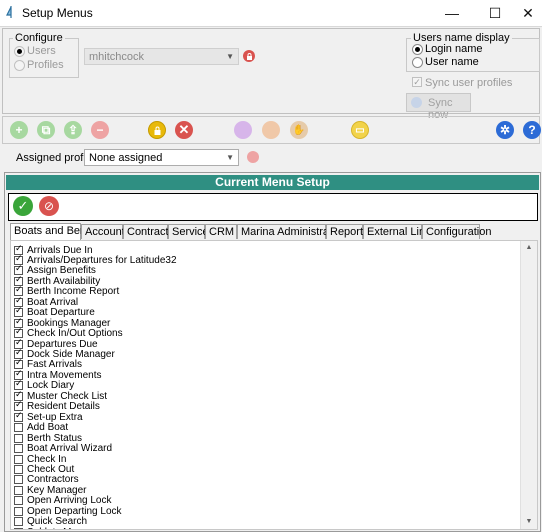  Describe the element at coordinates (64, 354) in the screenshot. I see `menu-item-row: Dock Side Manager` at that location.